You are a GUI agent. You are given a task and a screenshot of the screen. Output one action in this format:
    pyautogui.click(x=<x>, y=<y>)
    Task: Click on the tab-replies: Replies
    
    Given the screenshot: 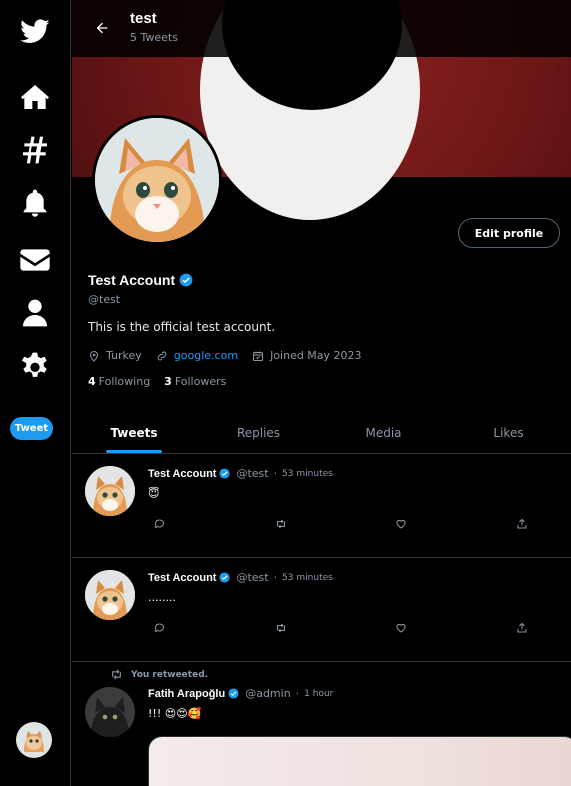 What is the action you would take?
    pyautogui.click(x=258, y=433)
    